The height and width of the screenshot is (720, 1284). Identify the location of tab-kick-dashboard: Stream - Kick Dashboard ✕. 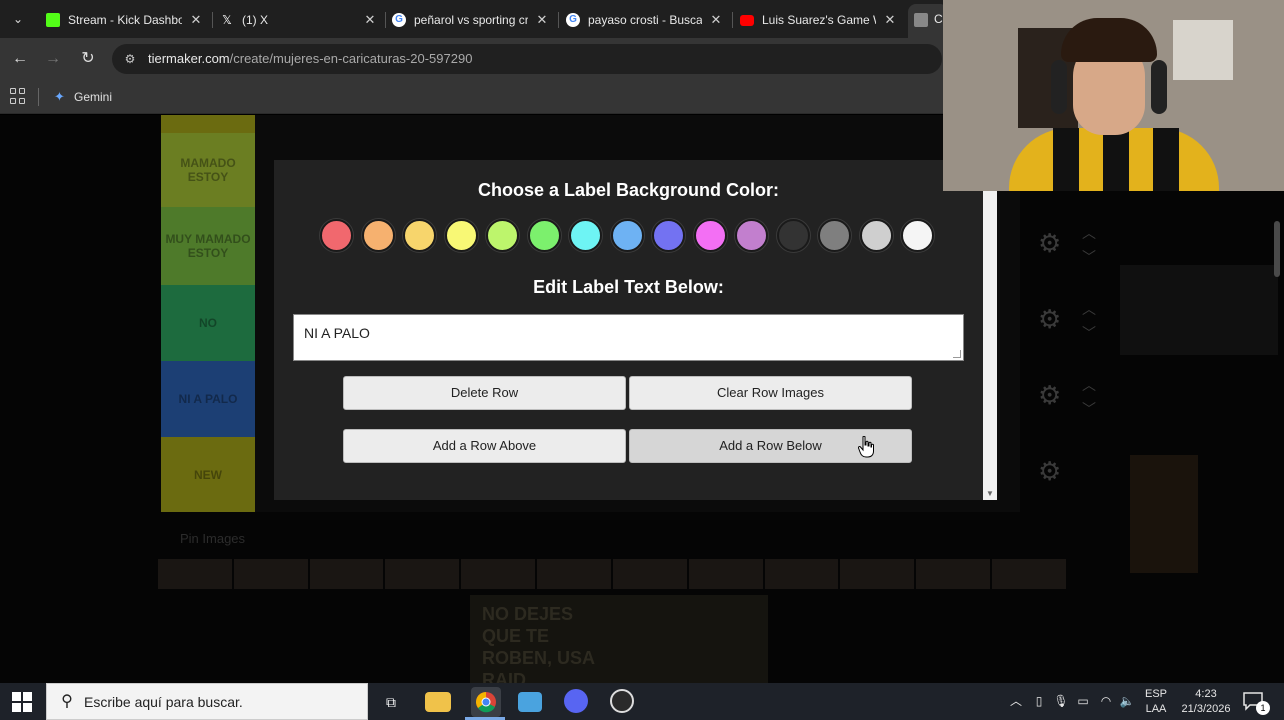
(126, 20).